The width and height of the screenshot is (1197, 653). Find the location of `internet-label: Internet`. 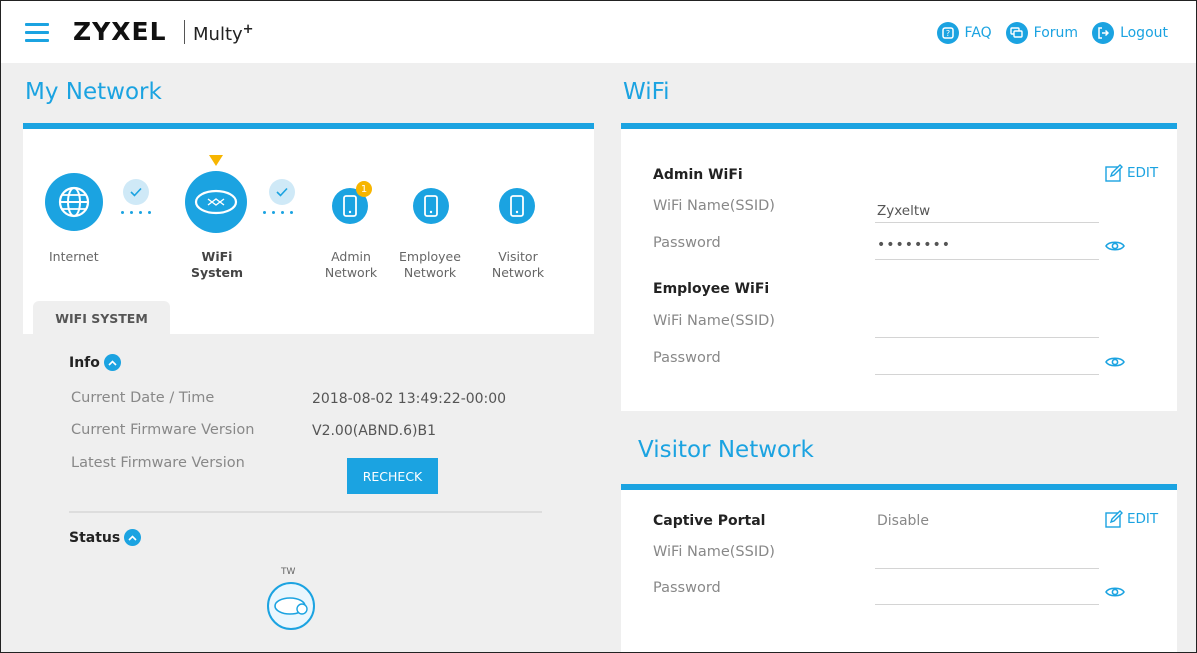

internet-label: Internet is located at coordinates (74, 256).